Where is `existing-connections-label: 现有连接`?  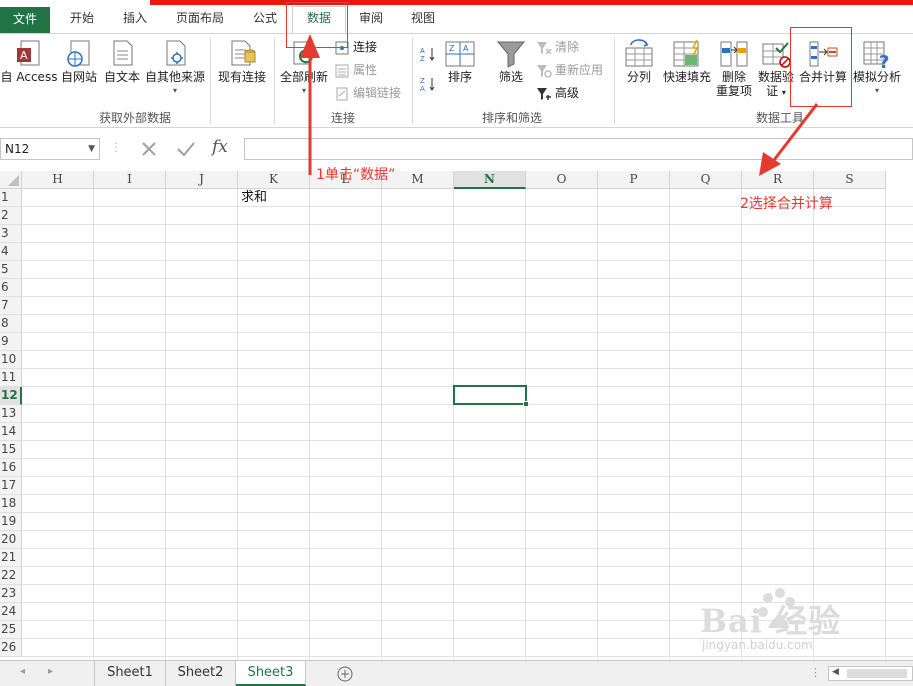 existing-connections-label: 现有连接 is located at coordinates (241, 77).